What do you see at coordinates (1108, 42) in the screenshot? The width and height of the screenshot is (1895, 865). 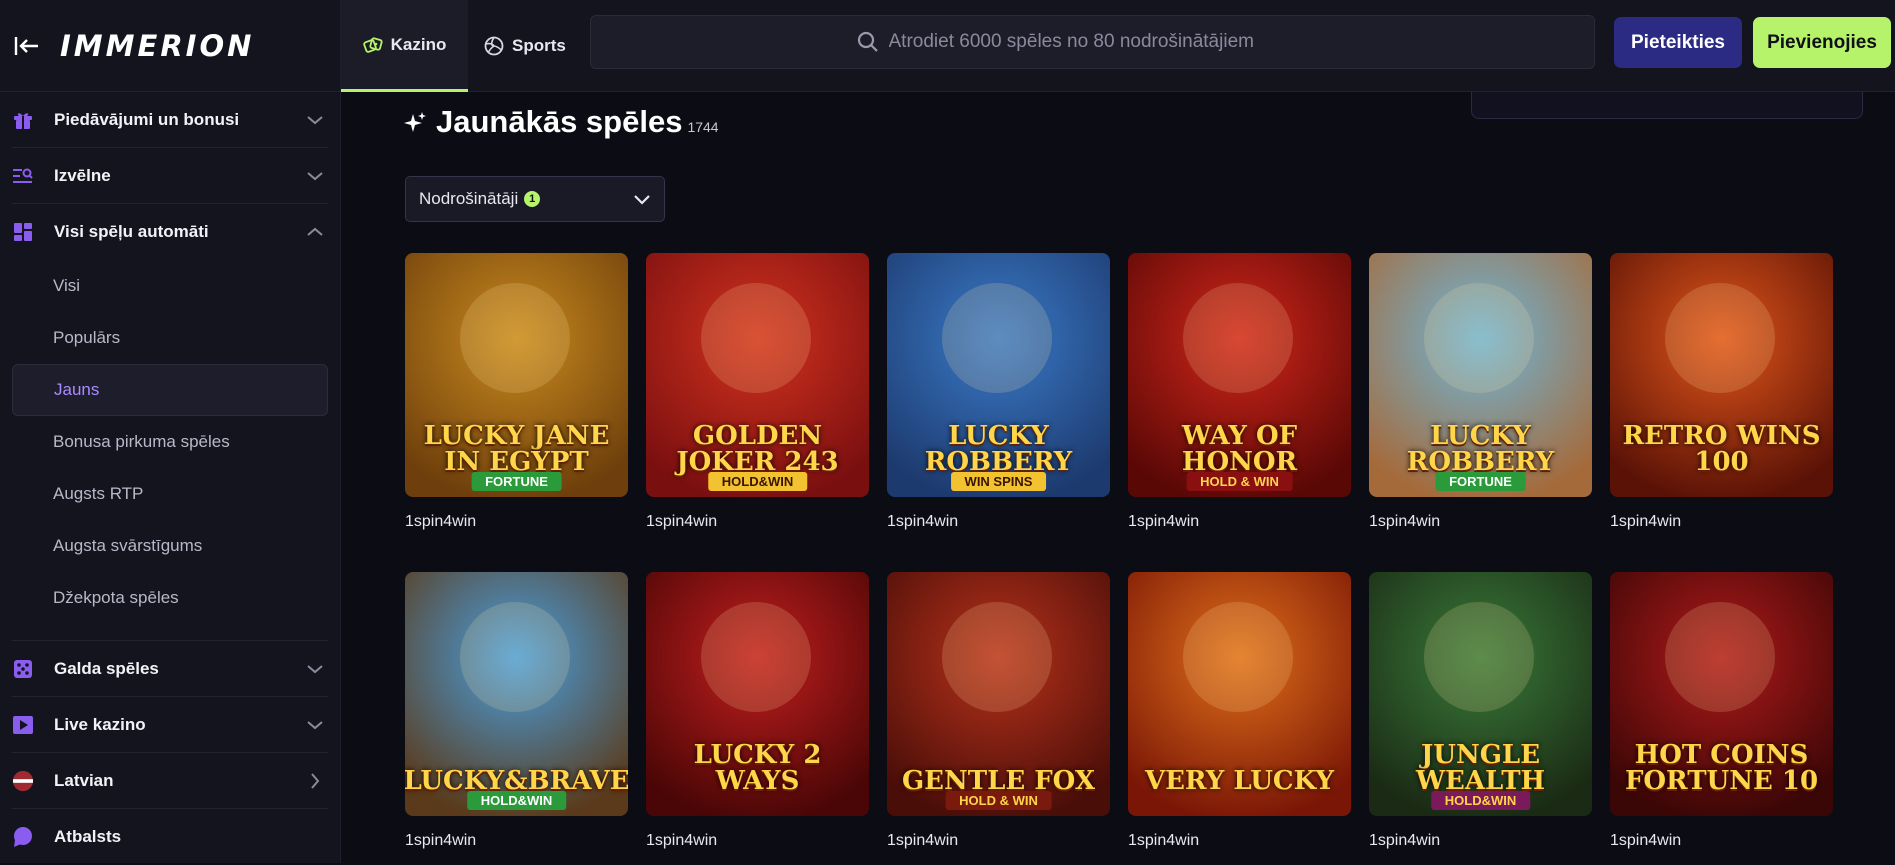 I see `search-input` at bounding box center [1108, 42].